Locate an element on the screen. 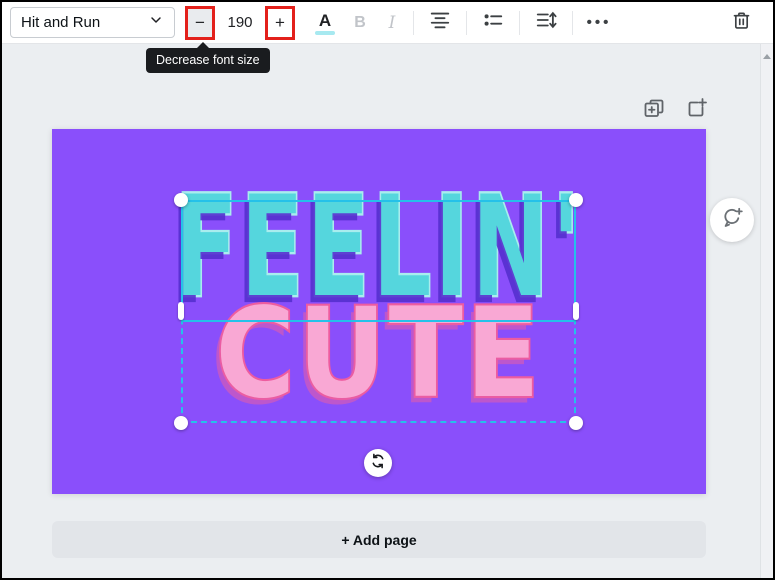  add-page-icon-button is located at coordinates (696, 111).